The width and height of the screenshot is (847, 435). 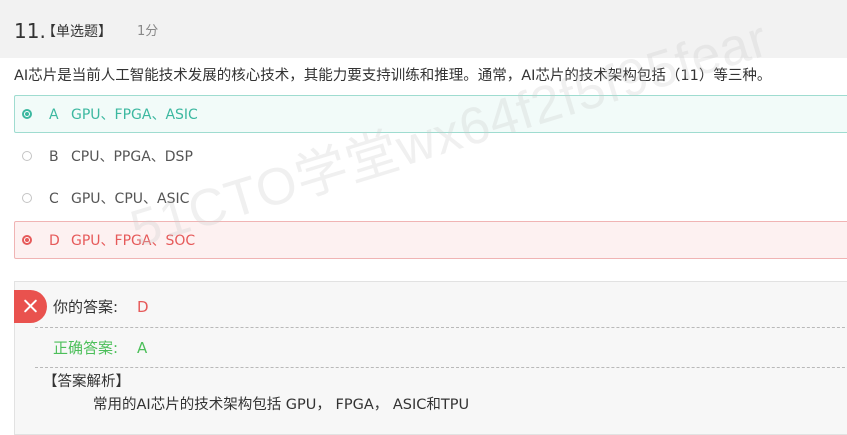 I want to click on your-answer-value: D, so click(x=143, y=307).